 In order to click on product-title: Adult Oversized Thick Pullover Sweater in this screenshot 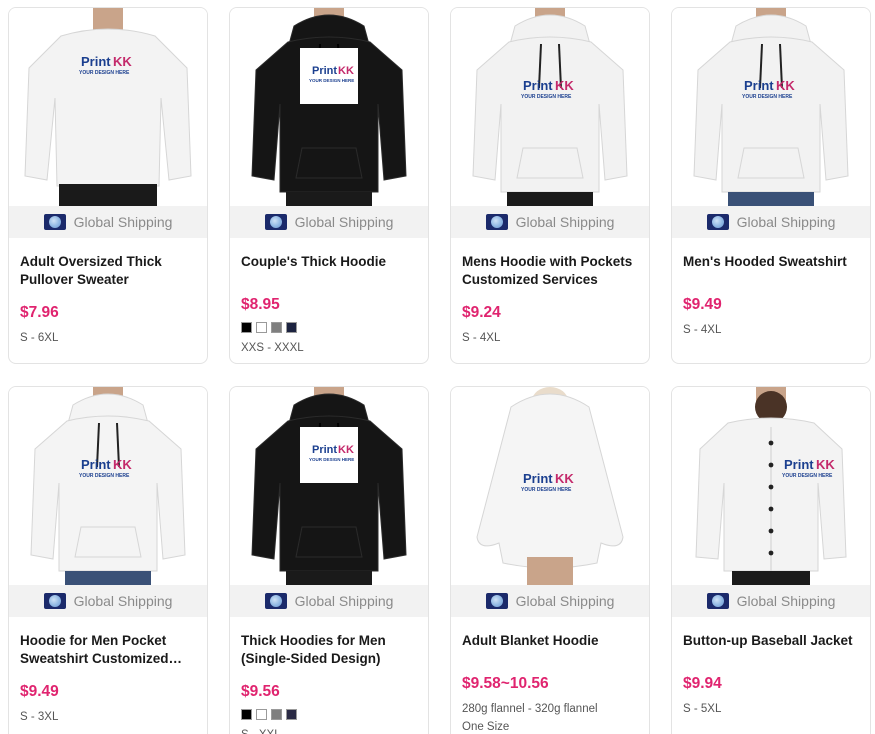, I will do `click(108, 271)`.